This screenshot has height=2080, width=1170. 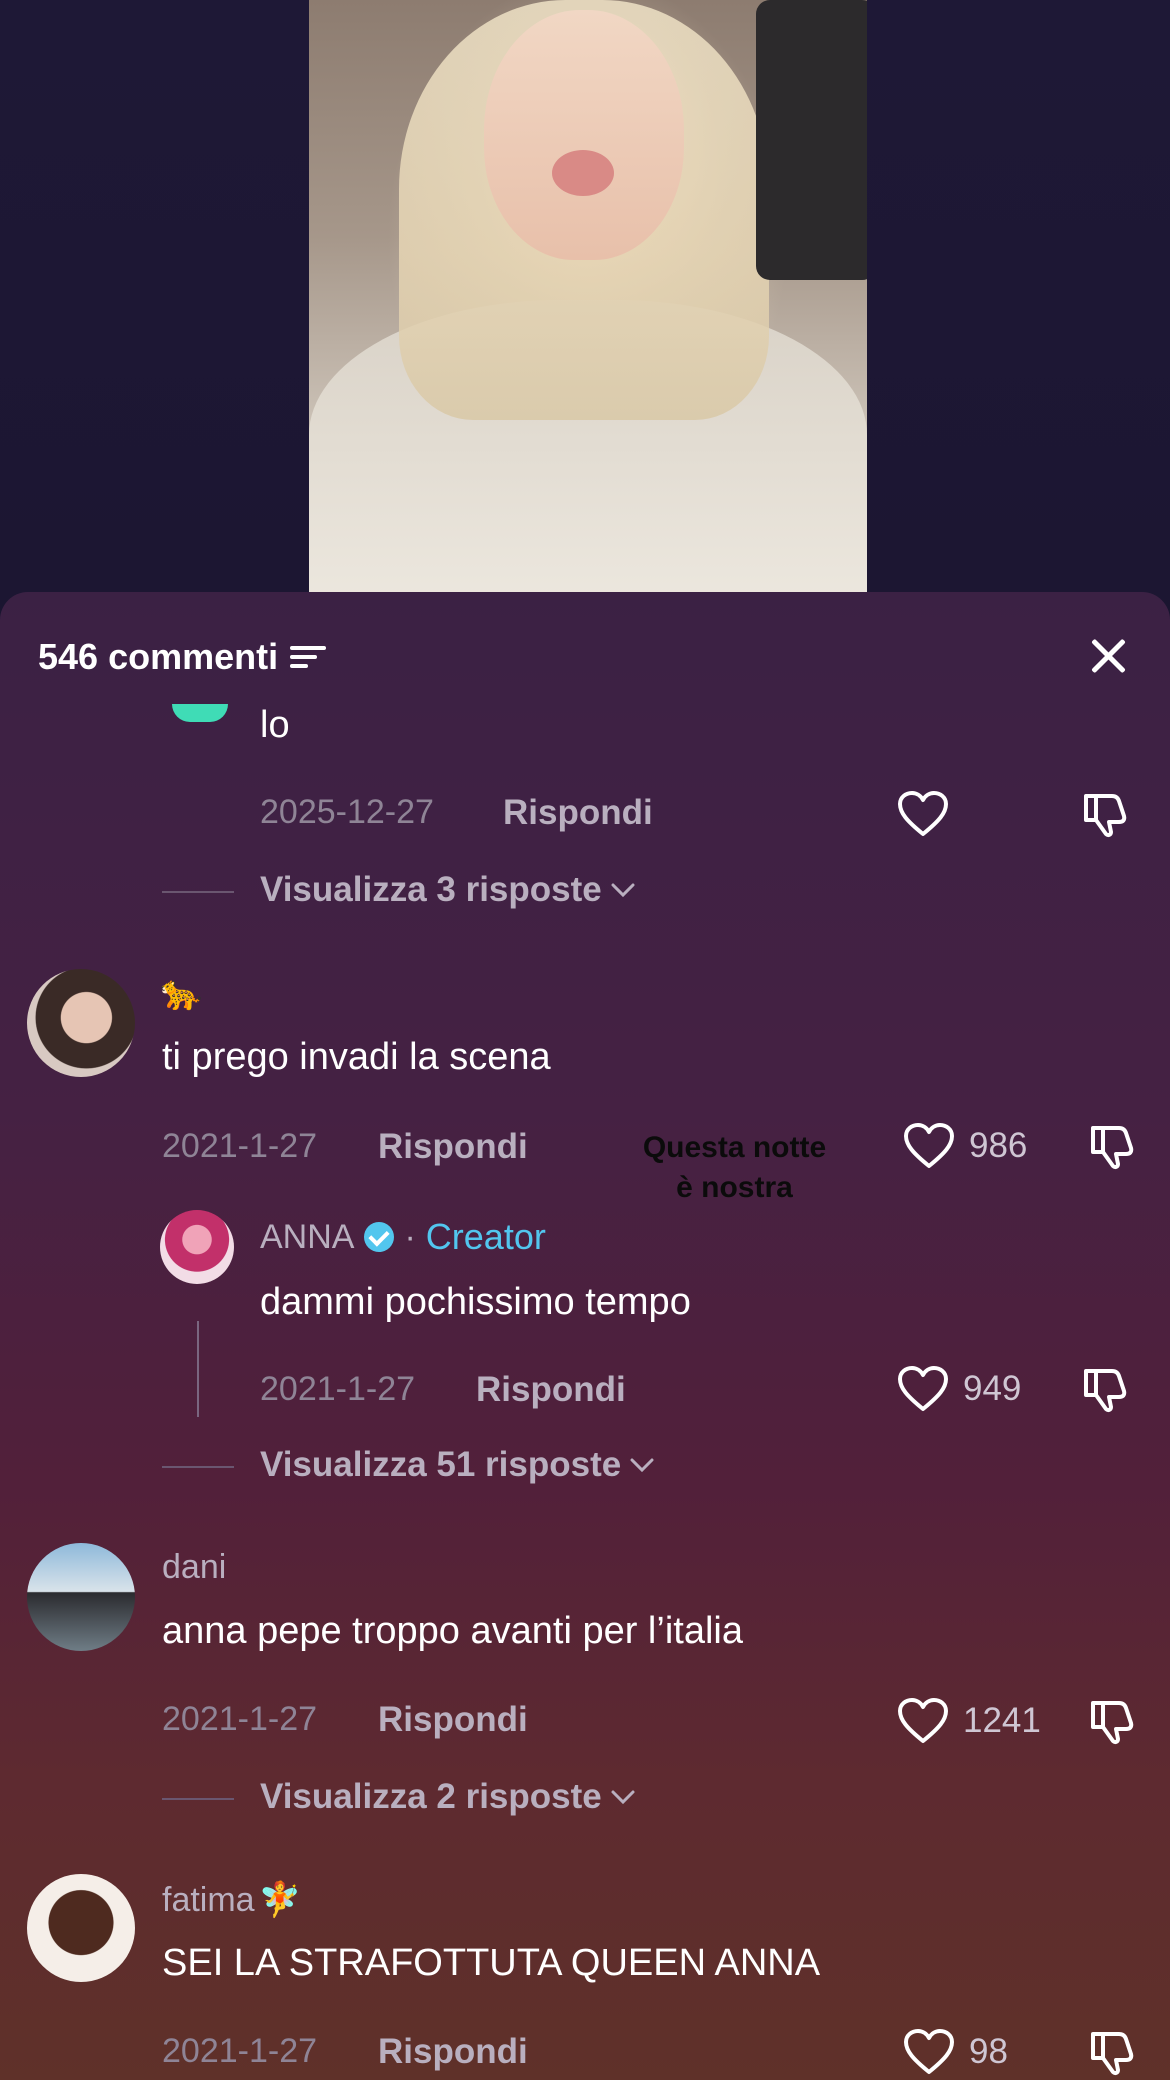 What do you see at coordinates (988, 2051) in the screenshot?
I see `like-count: 98` at bounding box center [988, 2051].